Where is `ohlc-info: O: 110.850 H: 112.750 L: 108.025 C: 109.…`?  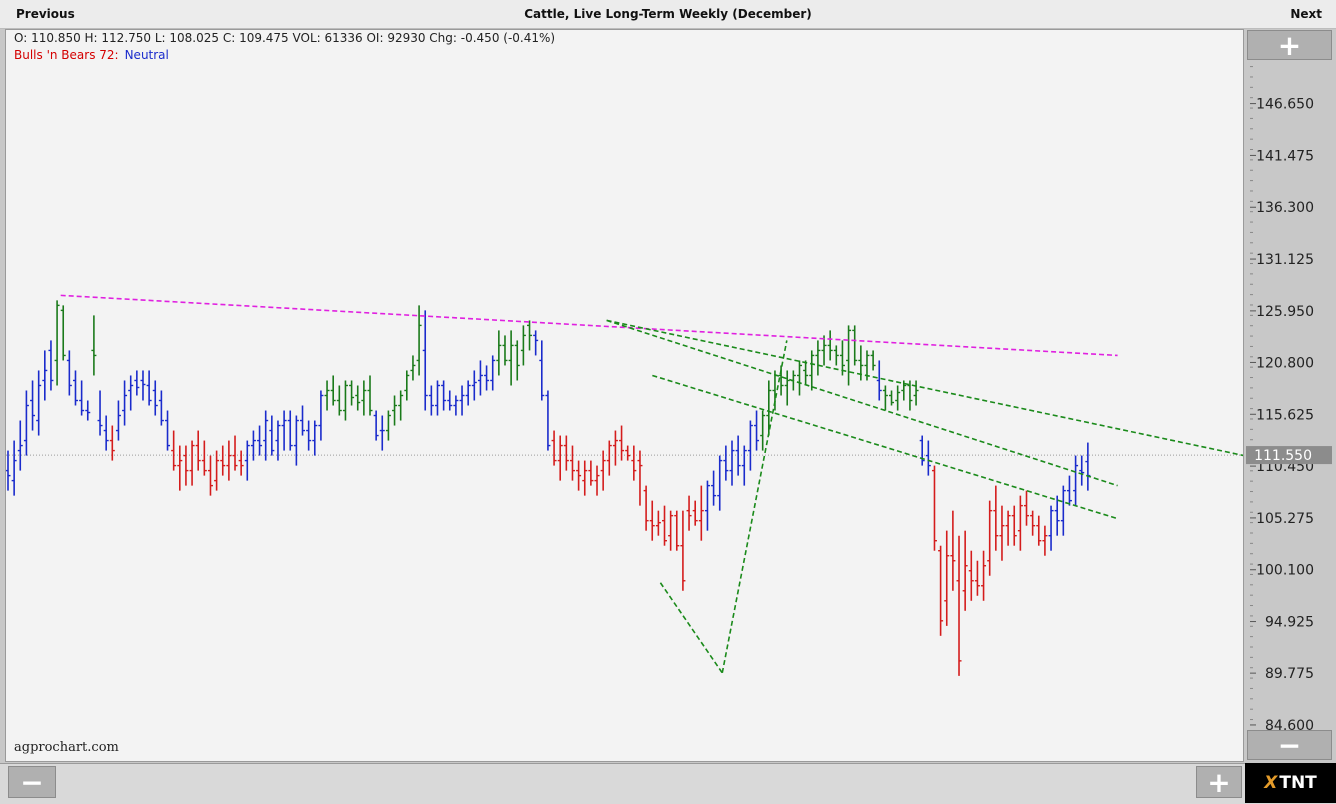 ohlc-info: O: 110.850 H: 112.750 L: 108.025 C: 109.… is located at coordinates (285, 38).